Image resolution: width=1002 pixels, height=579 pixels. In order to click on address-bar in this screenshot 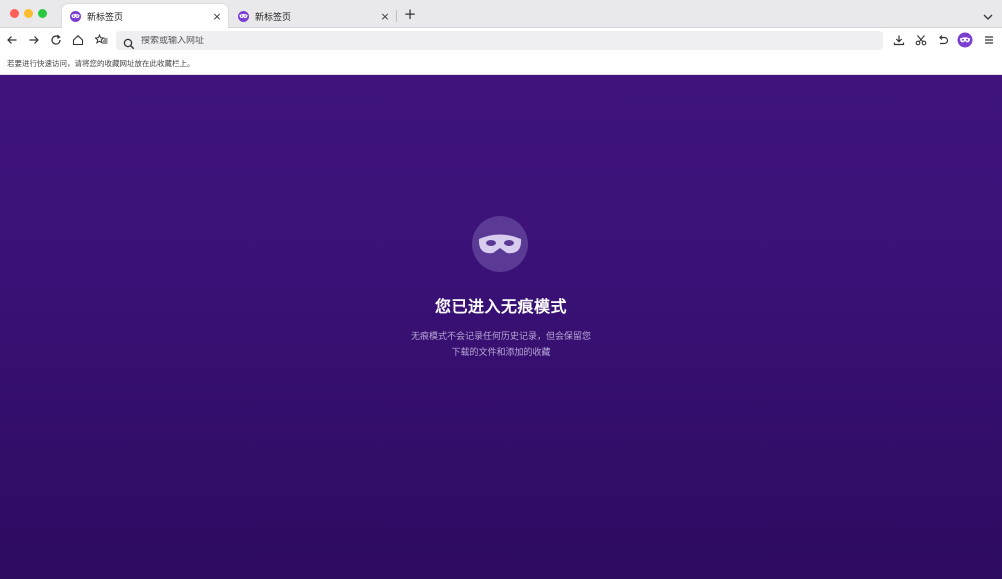, I will do `click(499, 40)`.